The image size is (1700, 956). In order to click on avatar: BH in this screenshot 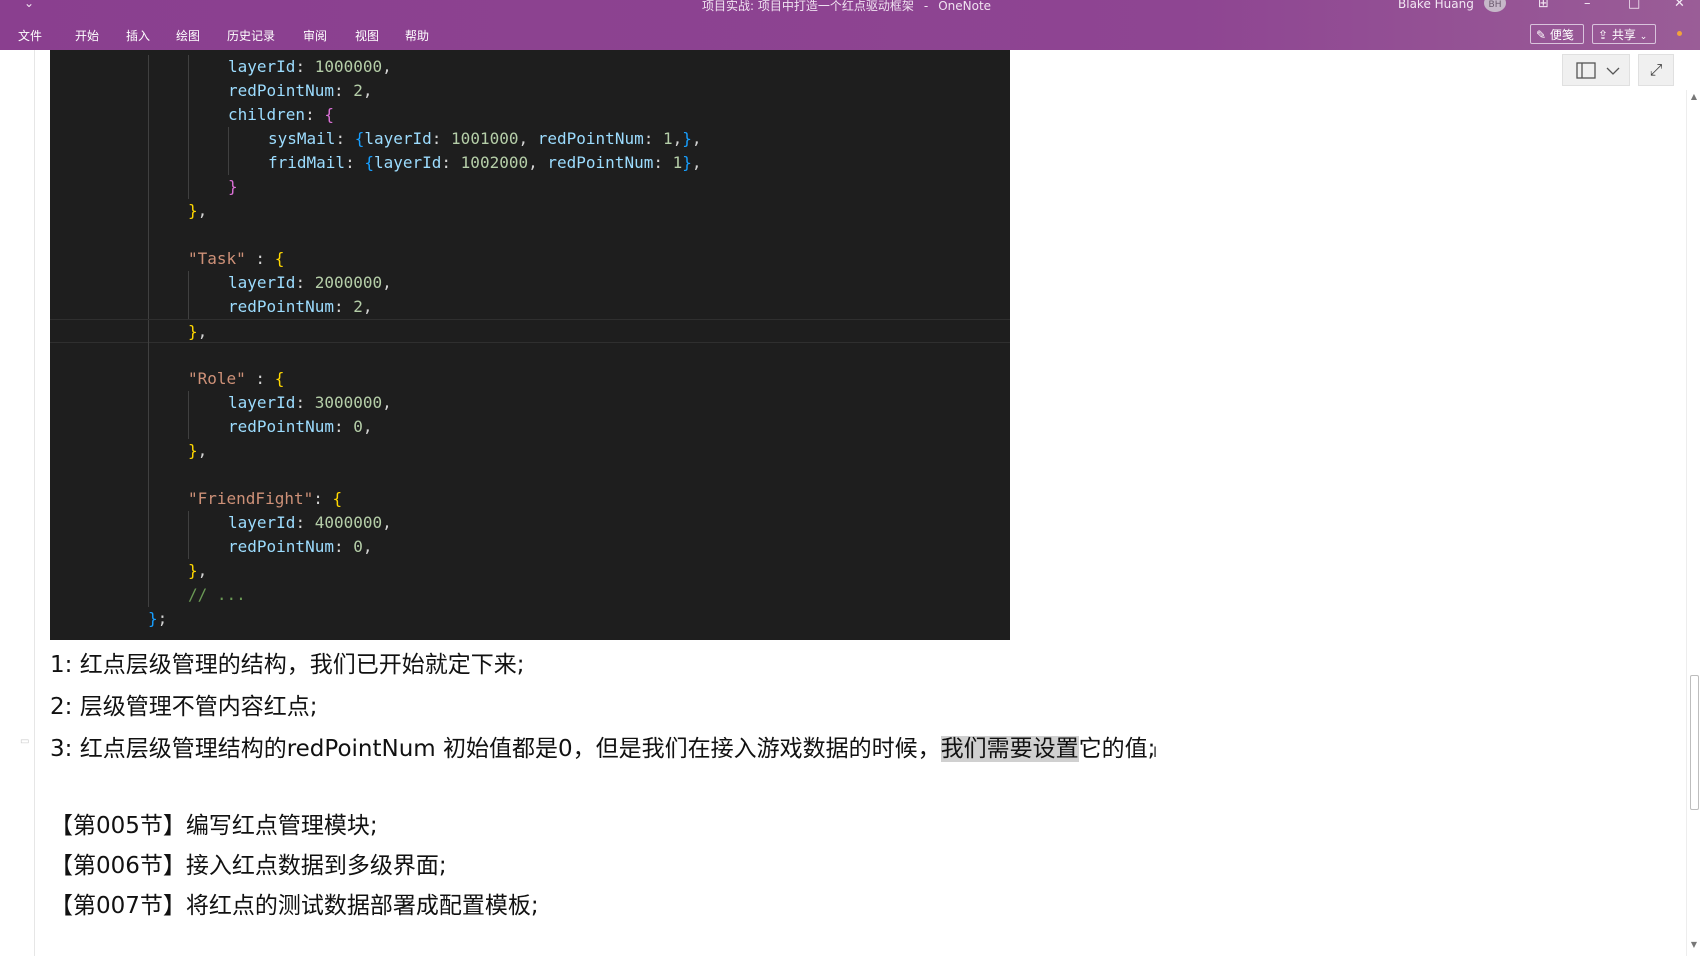, I will do `click(1495, 6)`.